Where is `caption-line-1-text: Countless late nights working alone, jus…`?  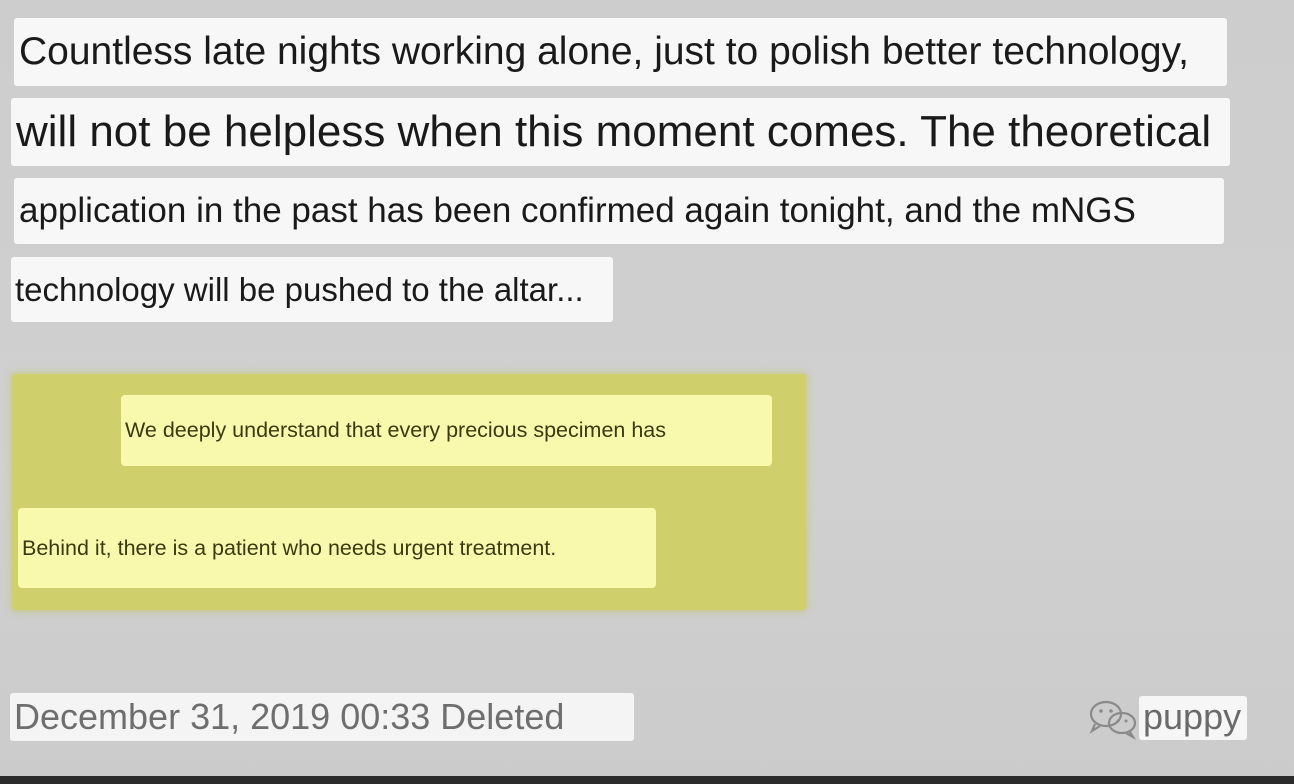
caption-line-1-text: Countless late nights working alone, jus… is located at coordinates (604, 51).